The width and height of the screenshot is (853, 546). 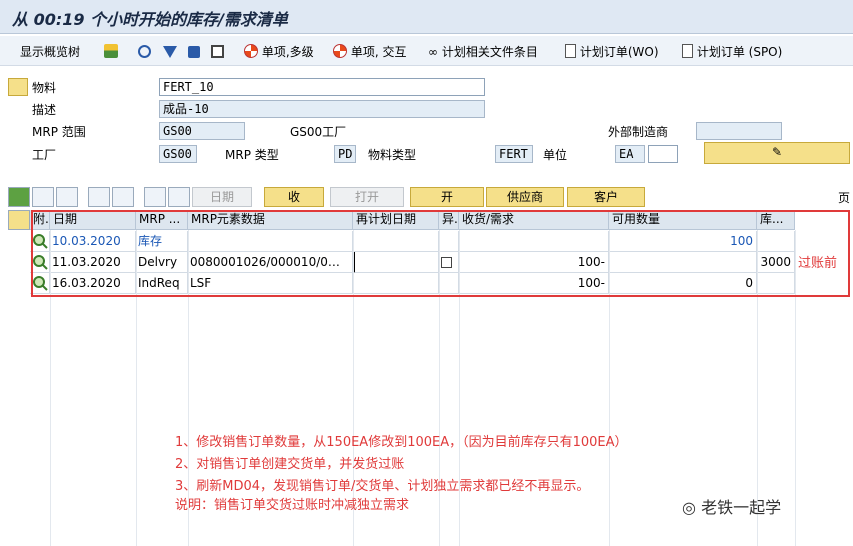 What do you see at coordinates (144, 52) in the screenshot?
I see `refresh-icon` at bounding box center [144, 52].